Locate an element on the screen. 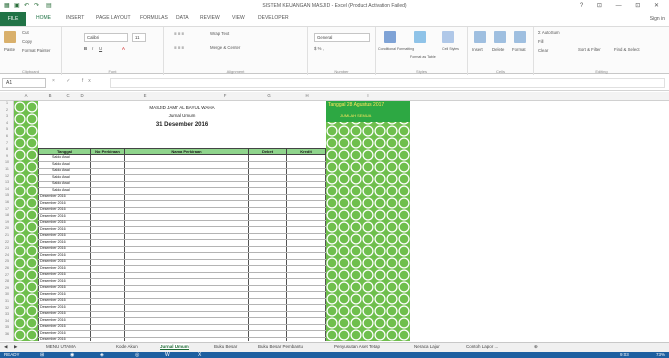 This screenshot has height=358, width=669. undo-icon: ↶ is located at coordinates (26, 5).